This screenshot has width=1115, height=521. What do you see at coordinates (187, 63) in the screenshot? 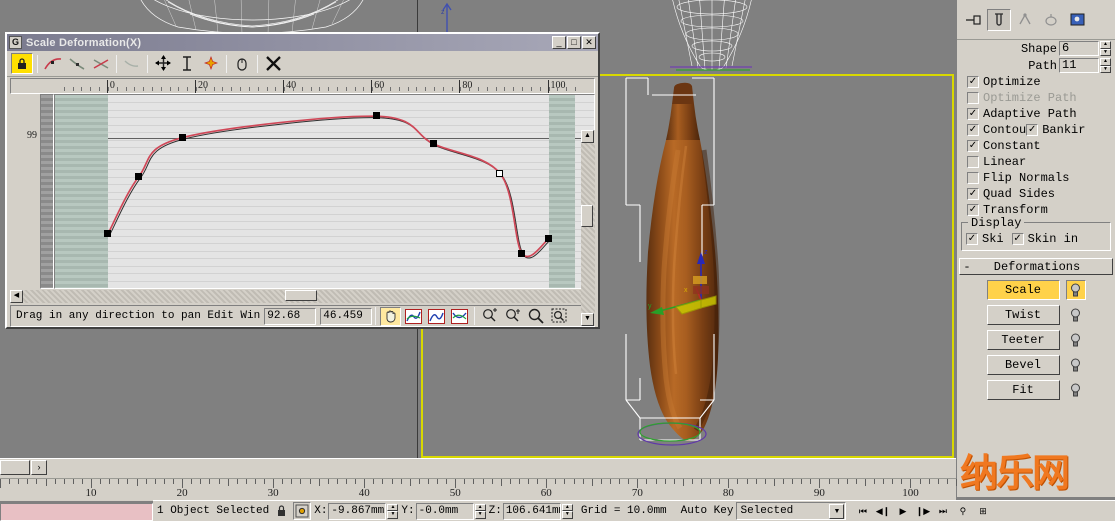
I see `scale-button` at bounding box center [187, 63].